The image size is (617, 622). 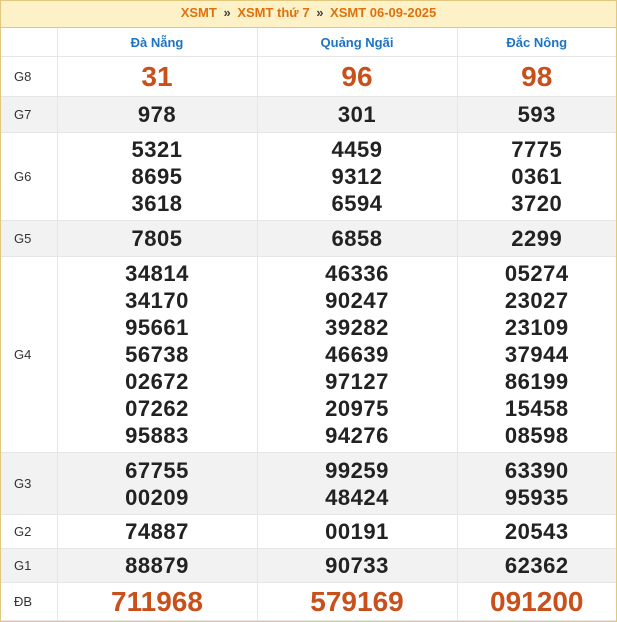 I want to click on prize-label: G5, so click(x=29, y=238).